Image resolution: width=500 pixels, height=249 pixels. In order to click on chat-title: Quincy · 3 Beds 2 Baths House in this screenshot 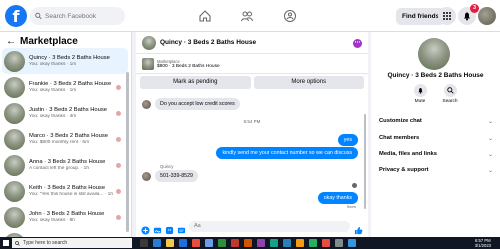, I will do `click(208, 42)`.